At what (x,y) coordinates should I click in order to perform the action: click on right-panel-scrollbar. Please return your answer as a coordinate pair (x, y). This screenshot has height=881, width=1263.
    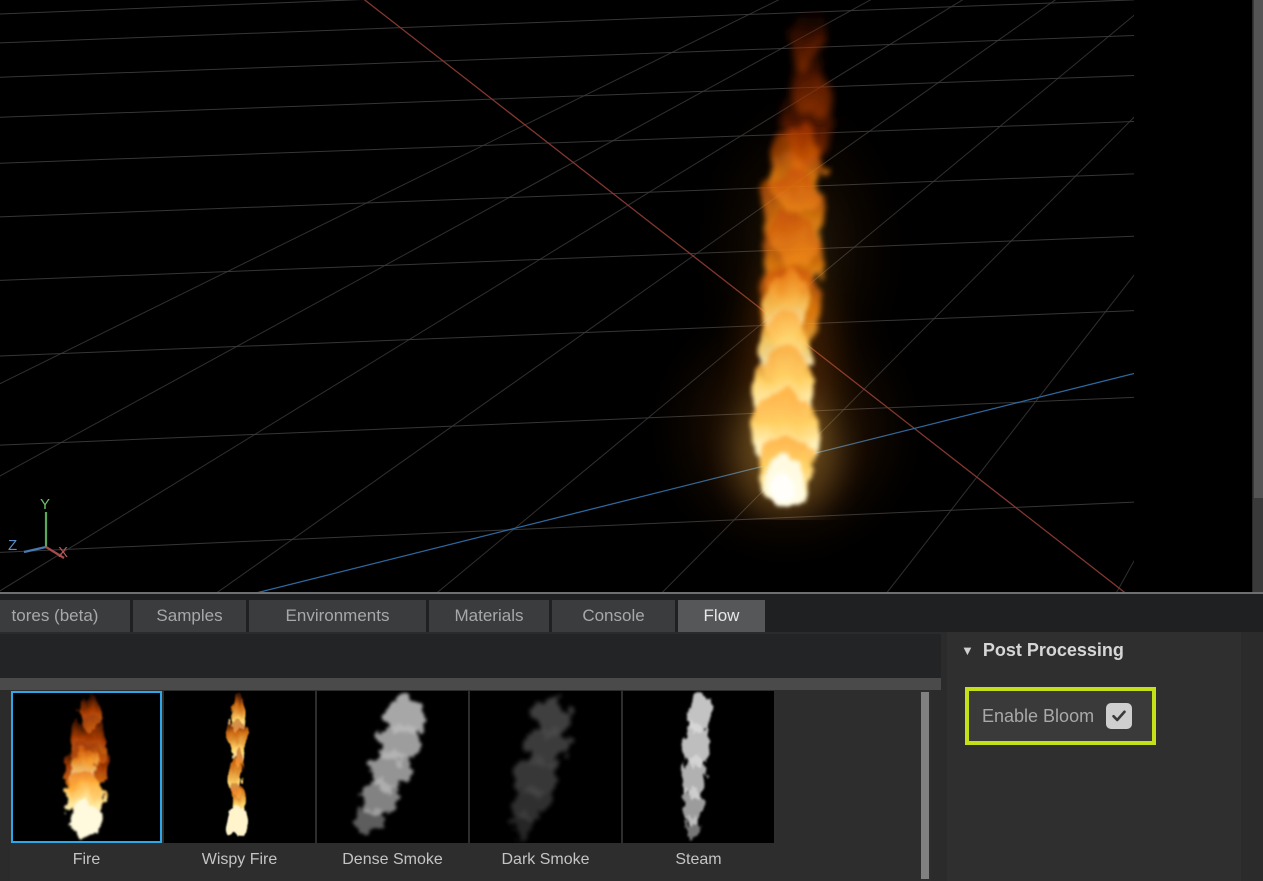
    Looking at the image, I should click on (1246, 756).